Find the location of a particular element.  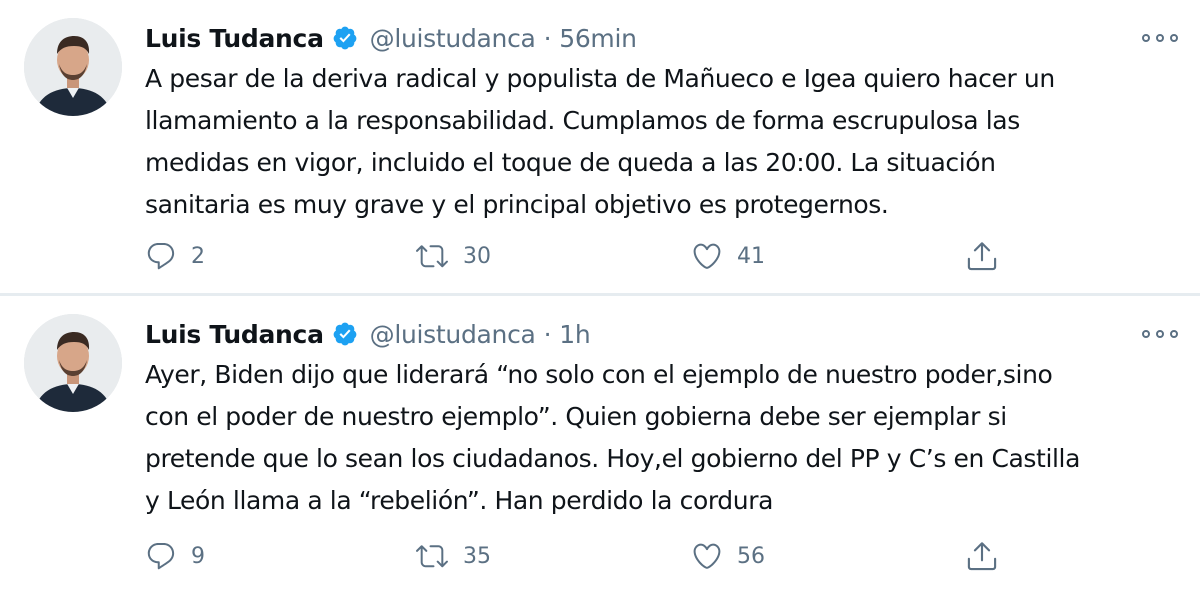

tweet-header: Luis Tudanca @luistudanca · 56min is located at coordinates (391, 38).